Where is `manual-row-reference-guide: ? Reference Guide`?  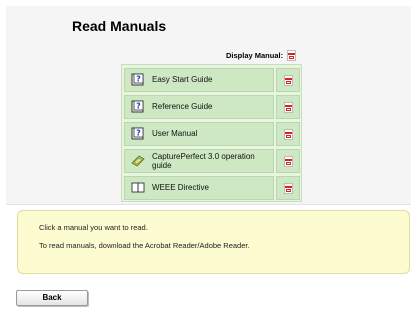
manual-row-reference-guide: ? Reference Guide is located at coordinates (212, 107).